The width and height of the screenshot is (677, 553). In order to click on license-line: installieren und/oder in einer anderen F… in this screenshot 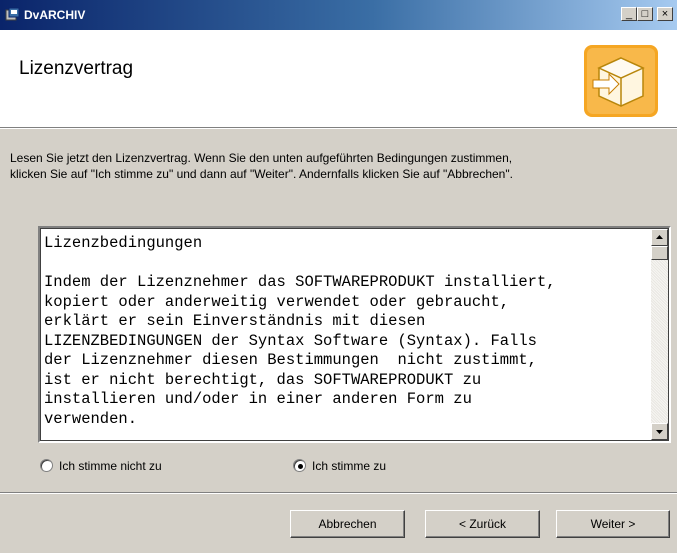, I will do `click(258, 399)`.